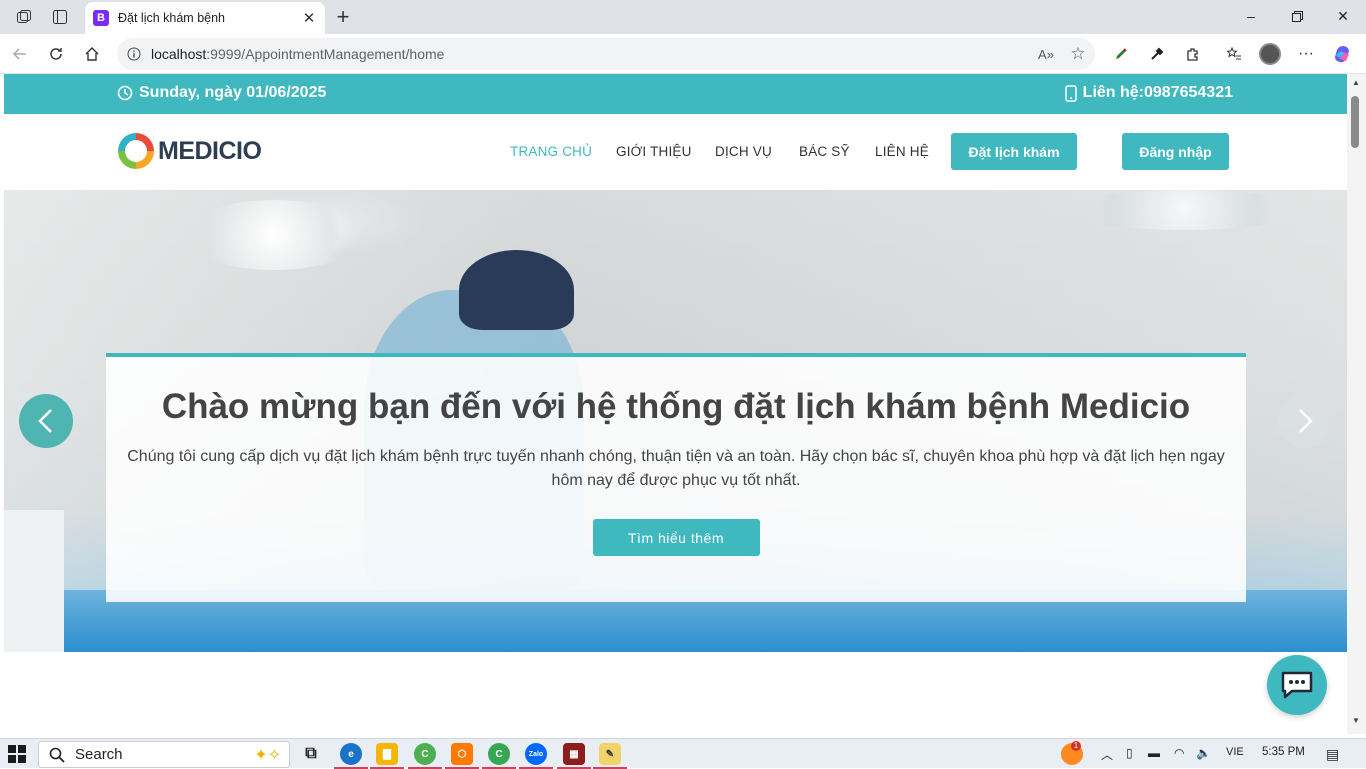 This screenshot has width=1366, height=769. What do you see at coordinates (1297, 16) in the screenshot?
I see `restore-icon` at bounding box center [1297, 16].